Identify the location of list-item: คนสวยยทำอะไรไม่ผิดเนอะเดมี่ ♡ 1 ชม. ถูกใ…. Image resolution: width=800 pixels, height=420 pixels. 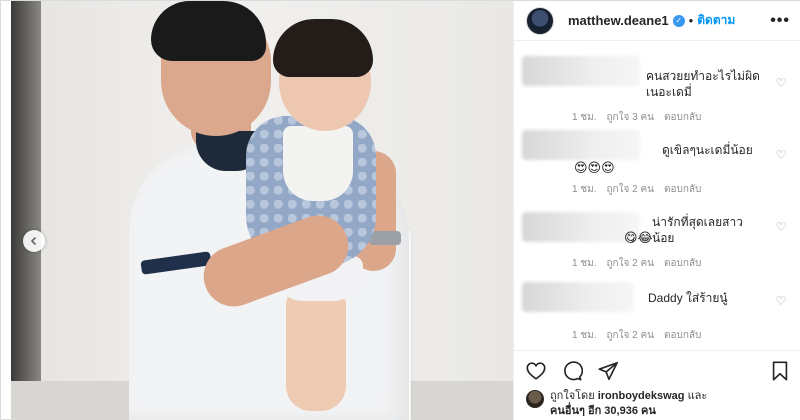
(655, 82).